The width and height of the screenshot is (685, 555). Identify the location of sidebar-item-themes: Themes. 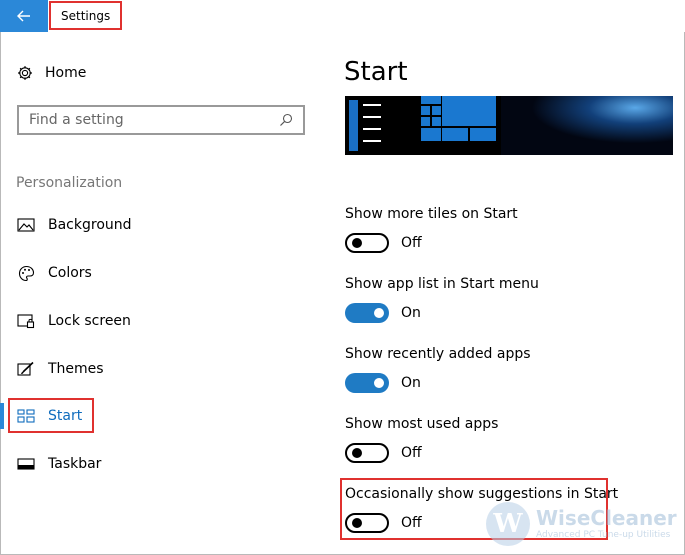
(160, 369).